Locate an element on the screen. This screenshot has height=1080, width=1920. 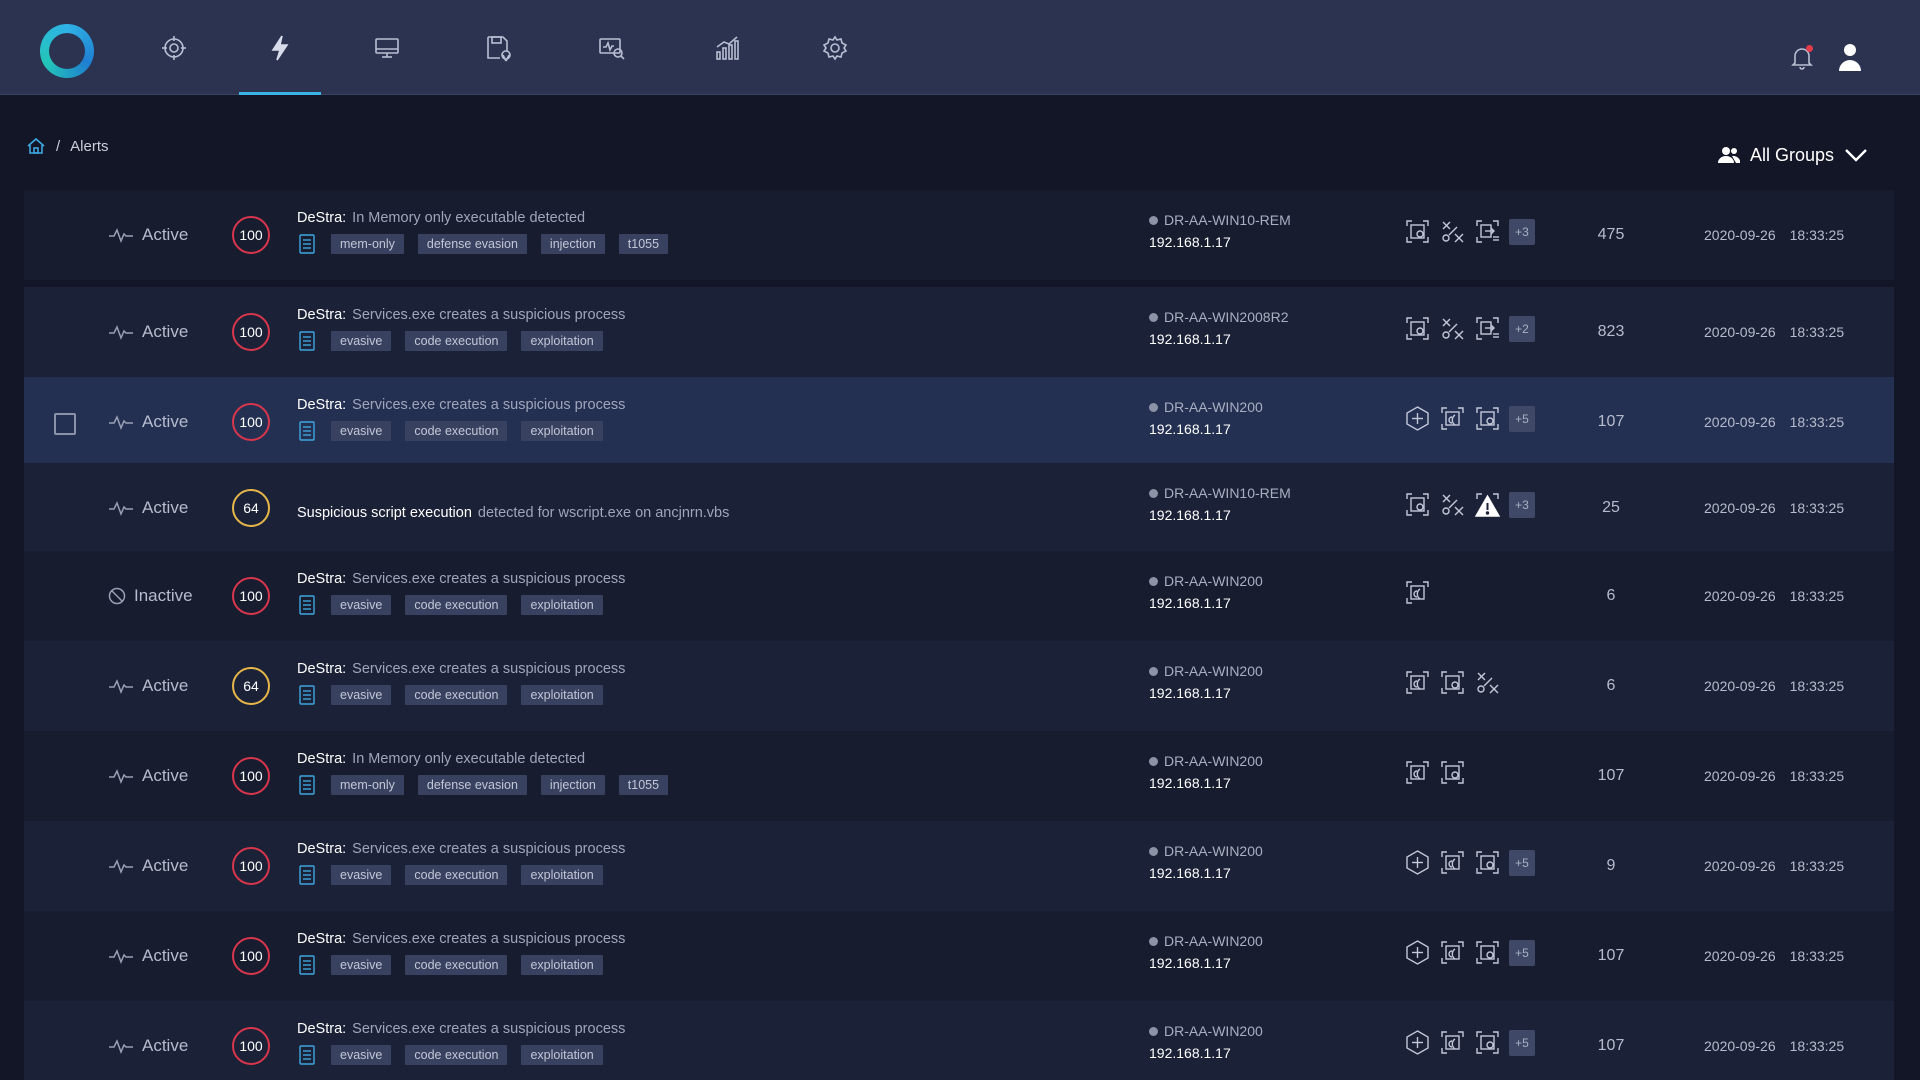
nav-endpoints is located at coordinates (387, 47).